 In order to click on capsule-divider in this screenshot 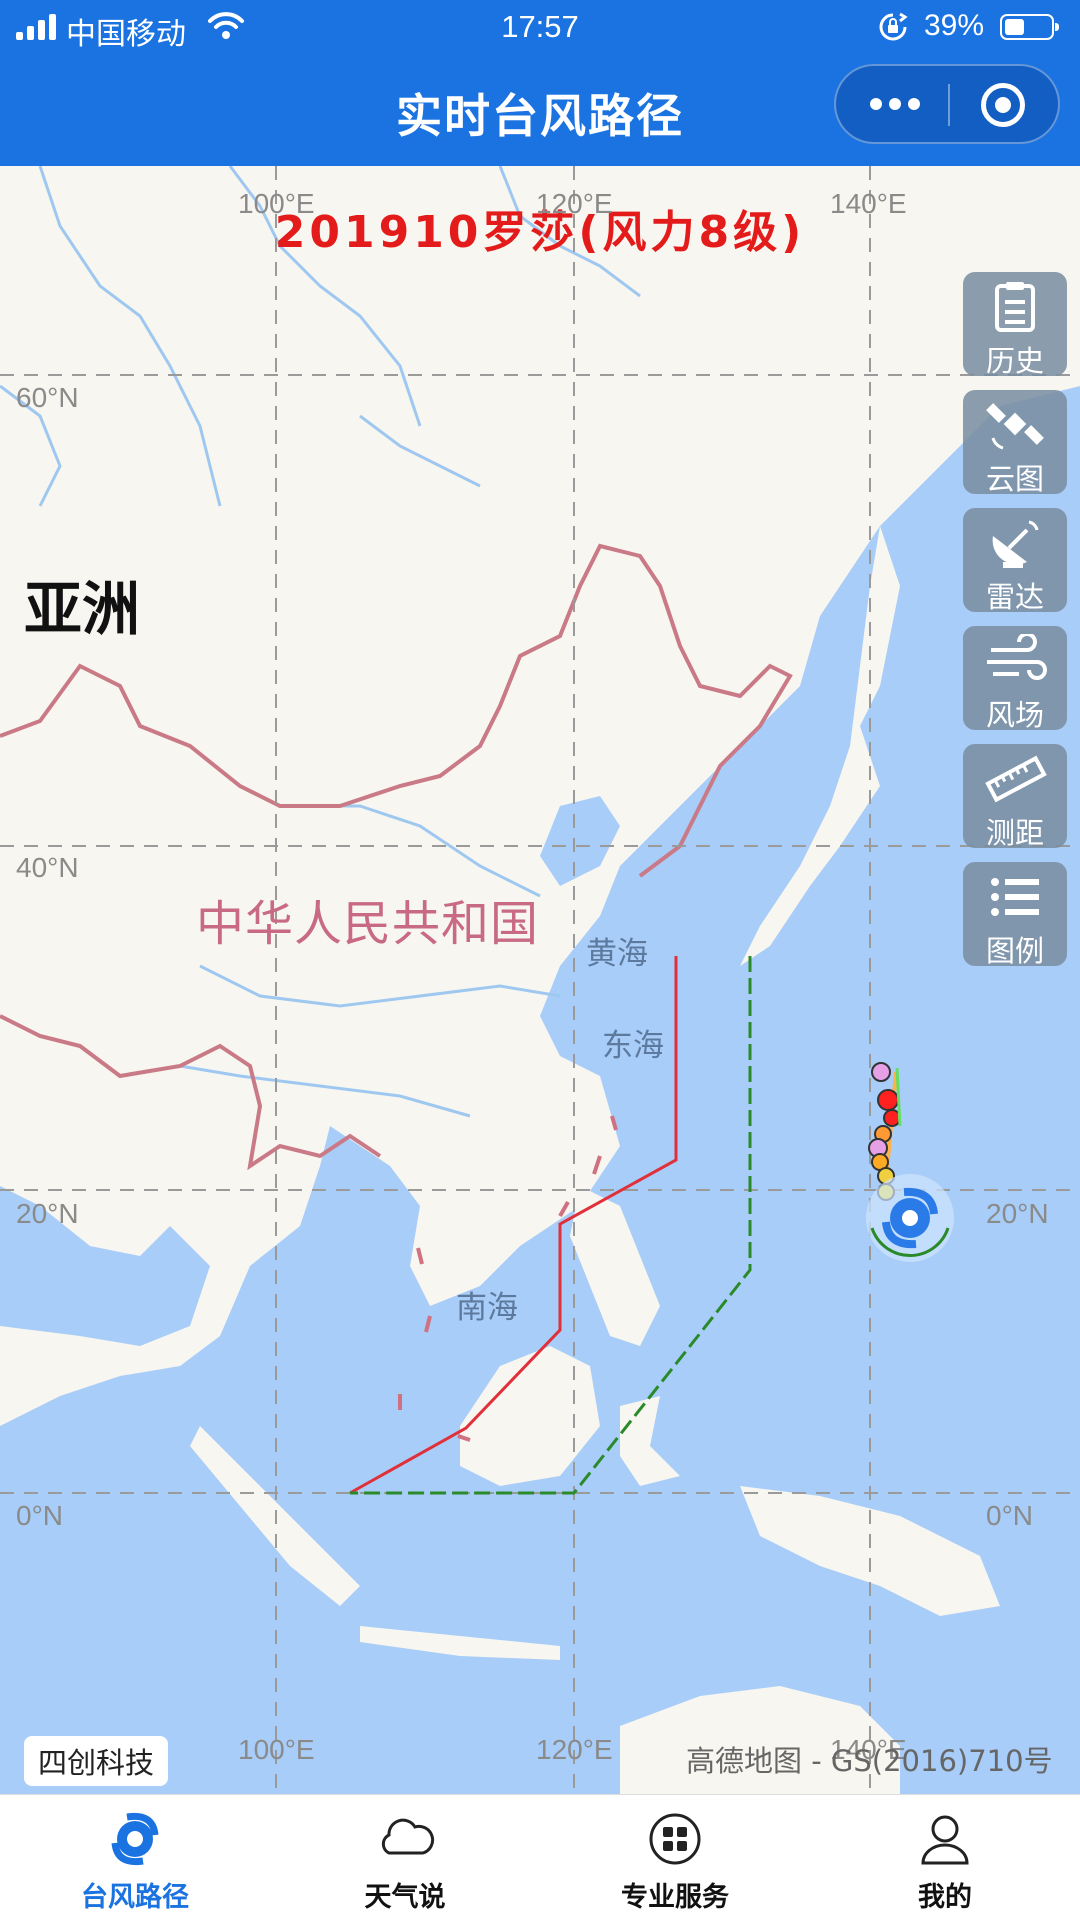, I will do `click(949, 105)`.